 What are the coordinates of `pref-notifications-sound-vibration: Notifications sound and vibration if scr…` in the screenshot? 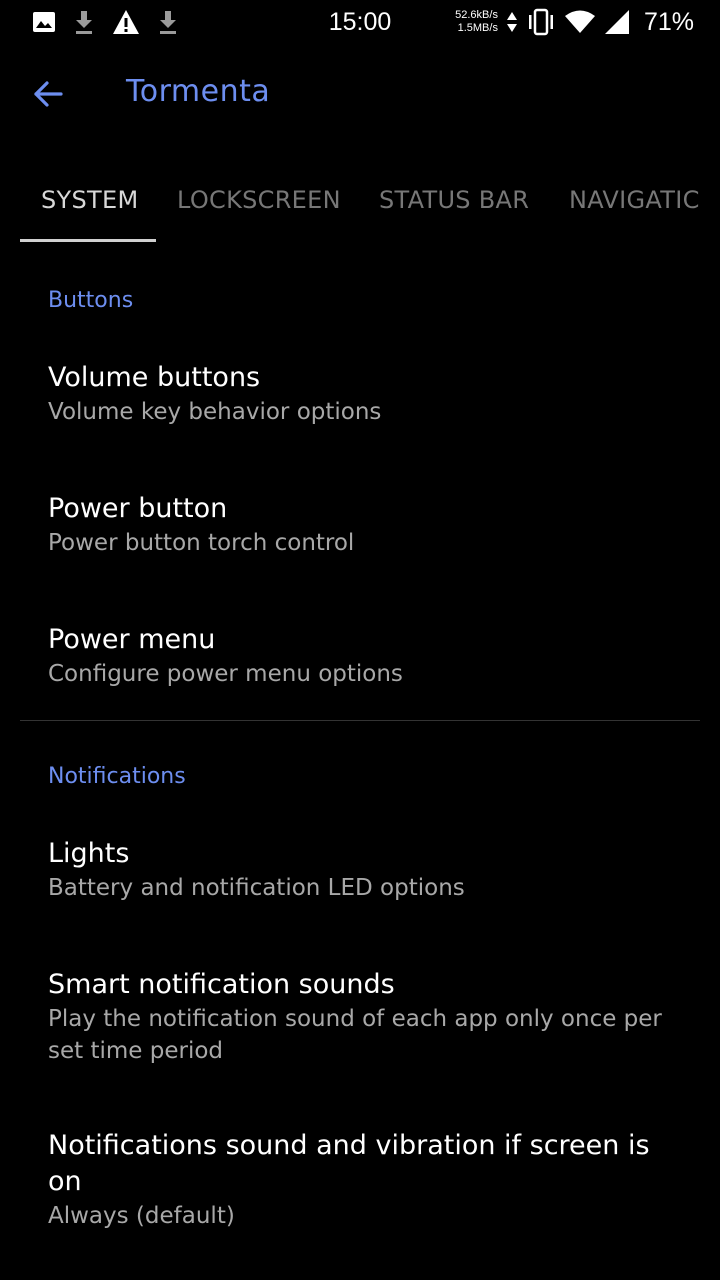 It's located at (358, 1180).